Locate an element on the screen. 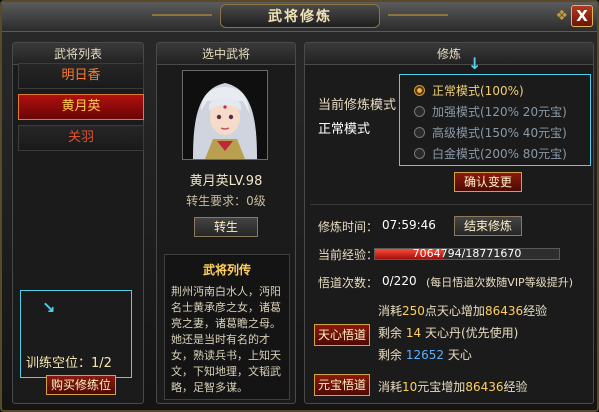  tutorial-arrow-icon: ↘ is located at coordinates (49, 307).